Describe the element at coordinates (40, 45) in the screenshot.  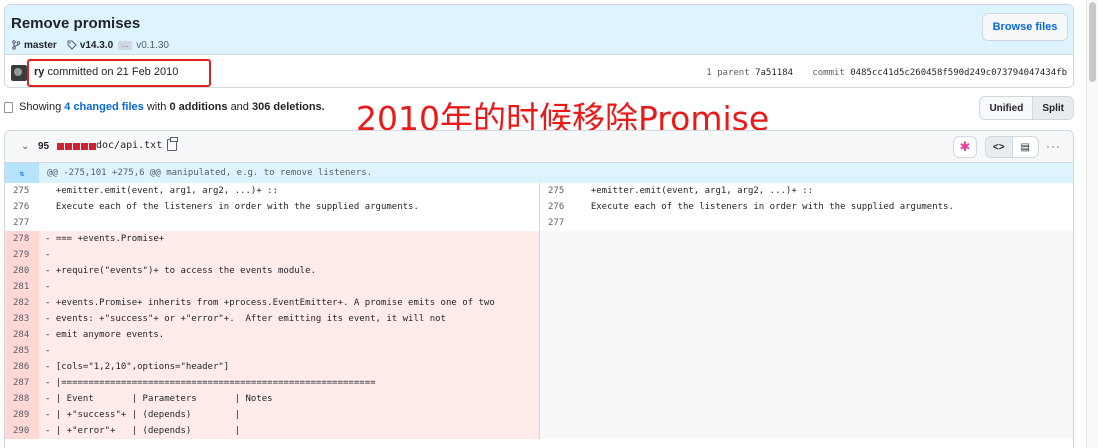
I see `branch-name: master` at that location.